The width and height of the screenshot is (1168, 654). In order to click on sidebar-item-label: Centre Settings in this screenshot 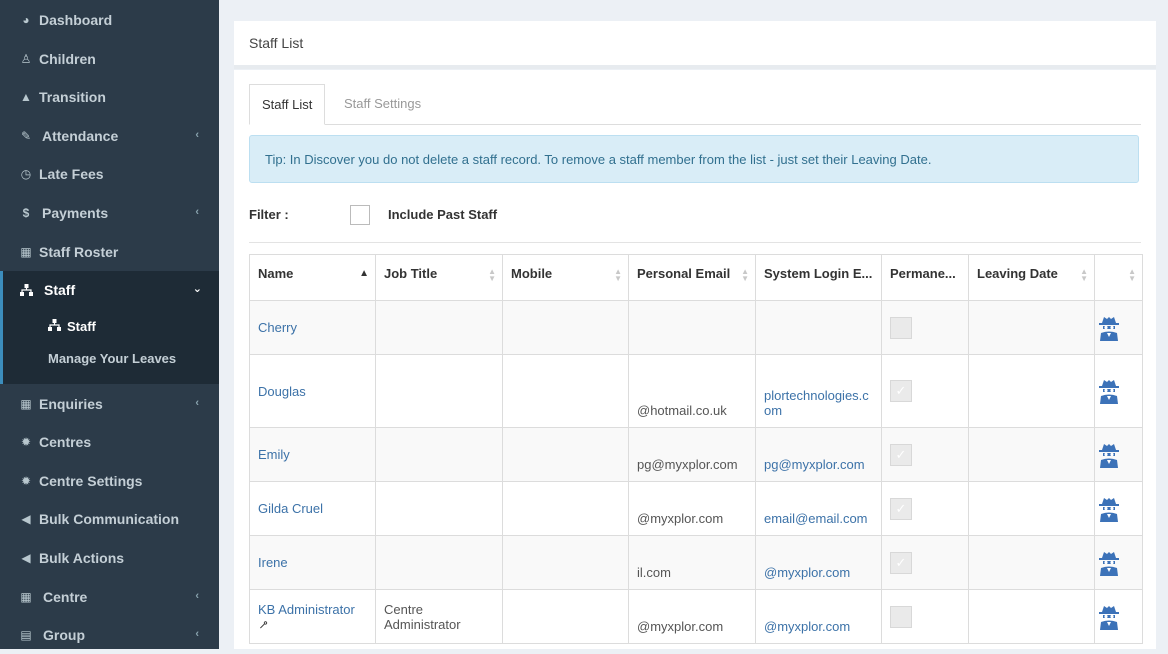, I will do `click(91, 481)`.